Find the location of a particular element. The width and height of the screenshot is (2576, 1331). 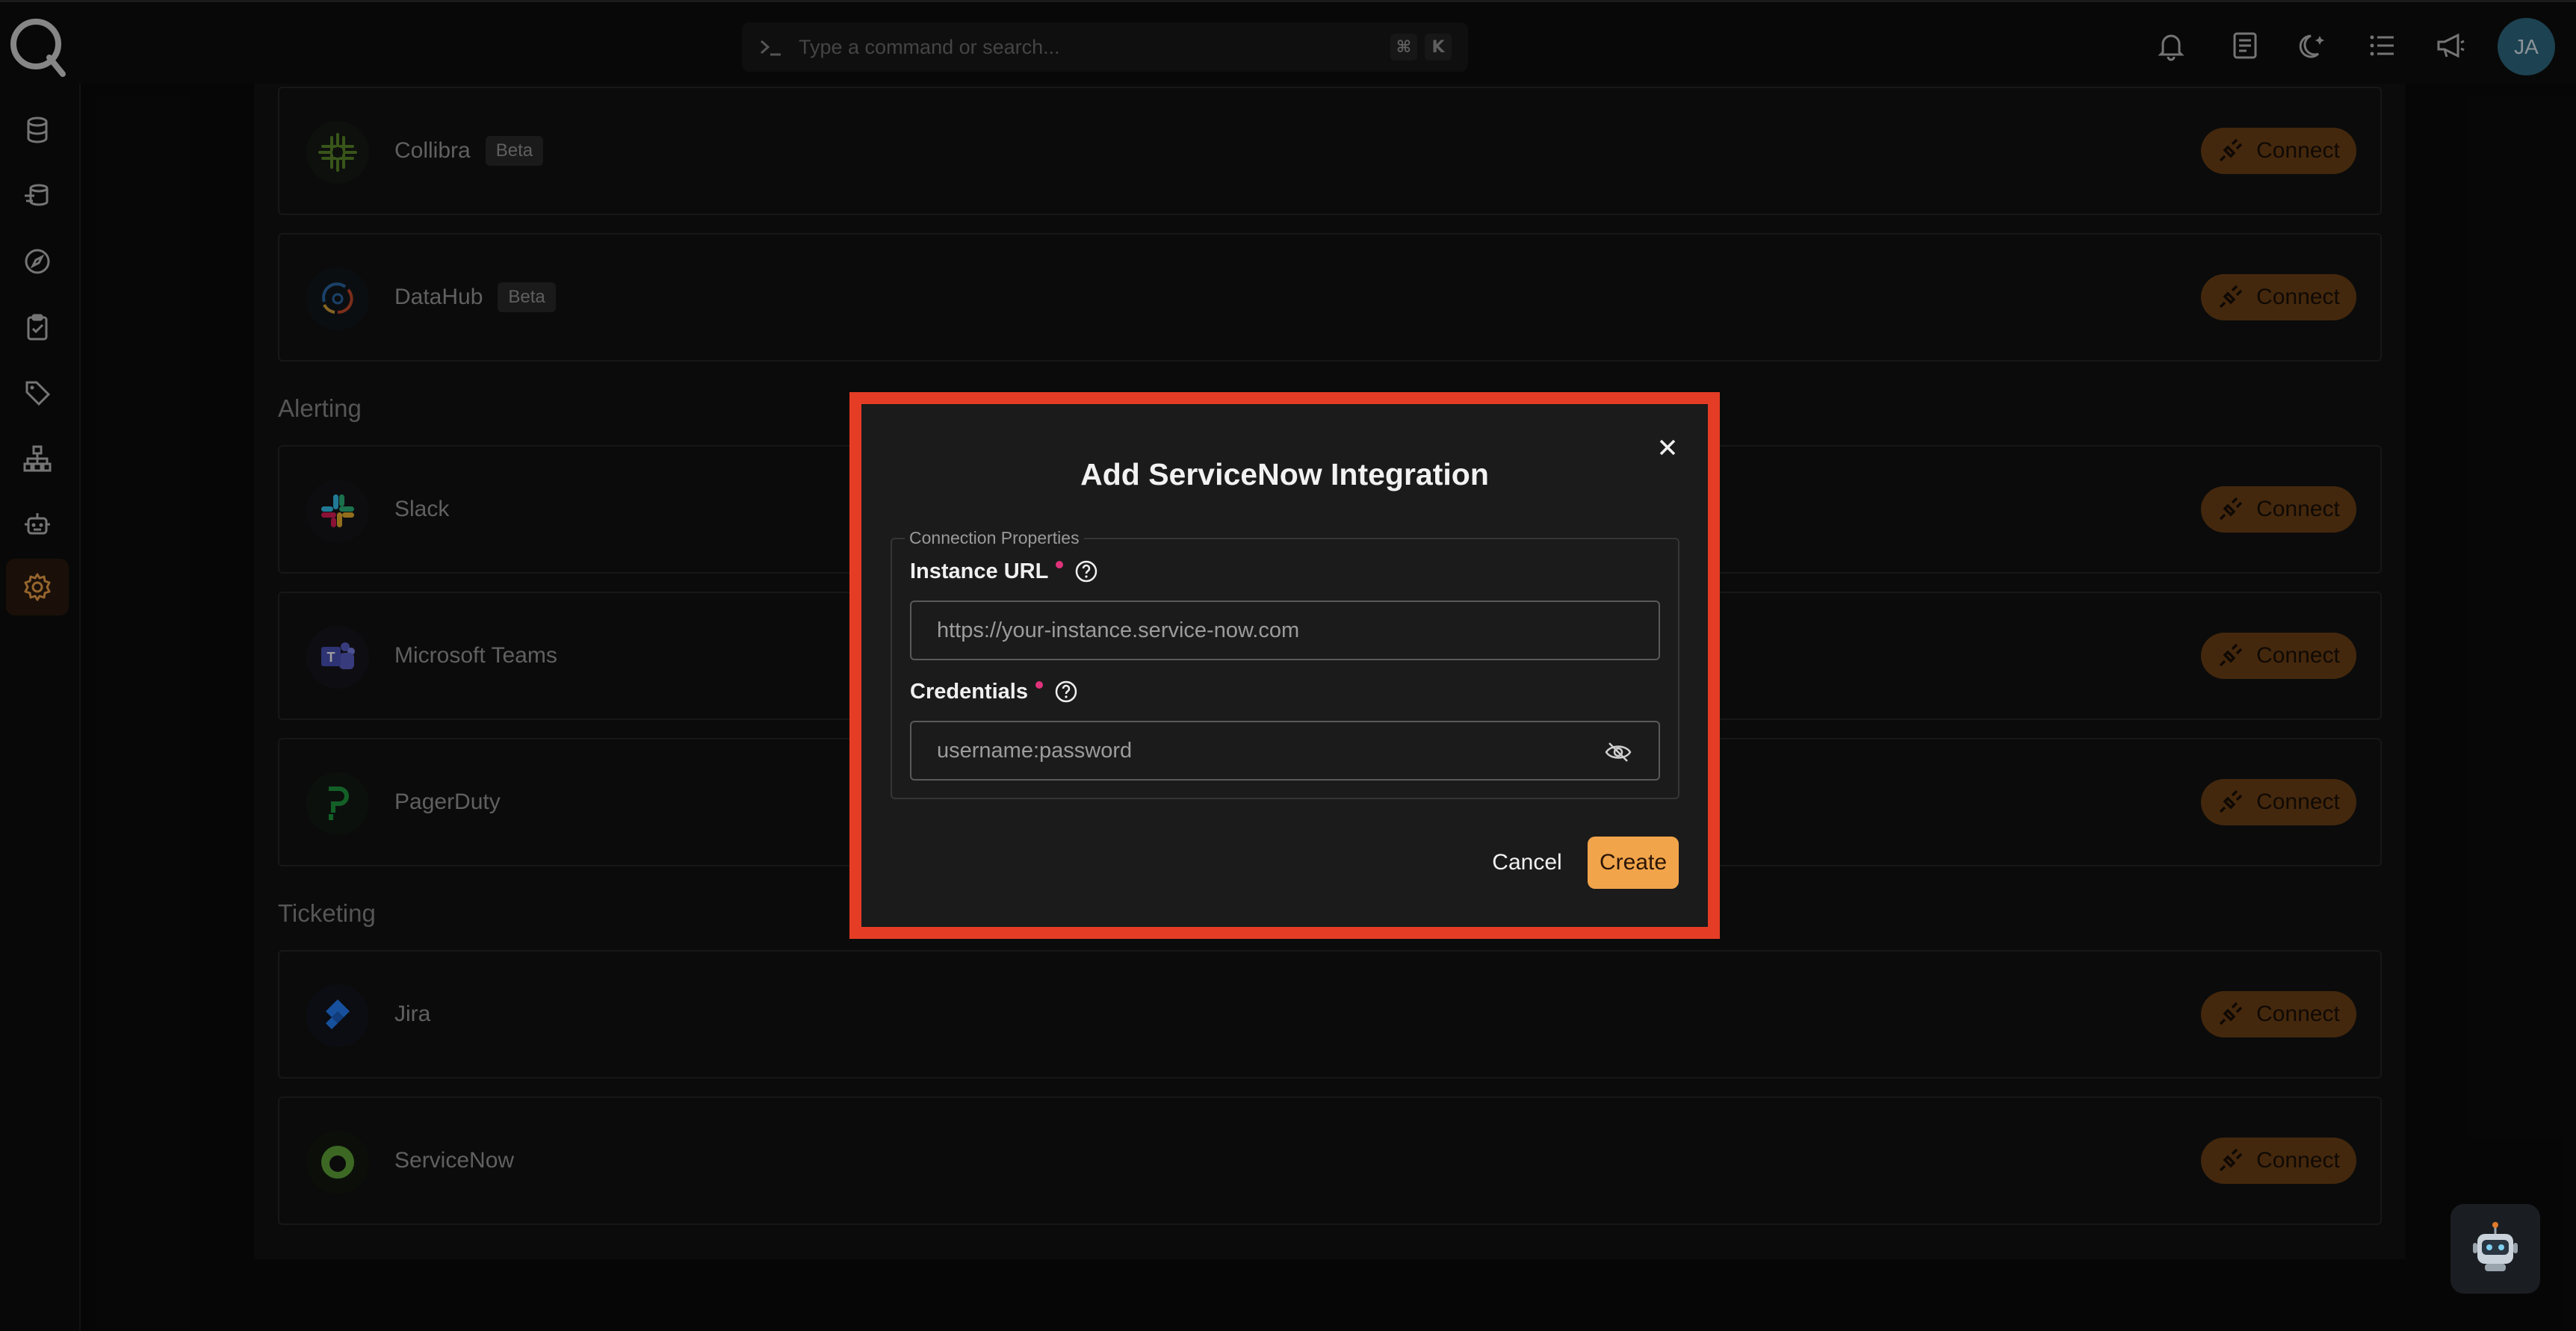

assistant-bot-button is located at coordinates (2495, 1249).